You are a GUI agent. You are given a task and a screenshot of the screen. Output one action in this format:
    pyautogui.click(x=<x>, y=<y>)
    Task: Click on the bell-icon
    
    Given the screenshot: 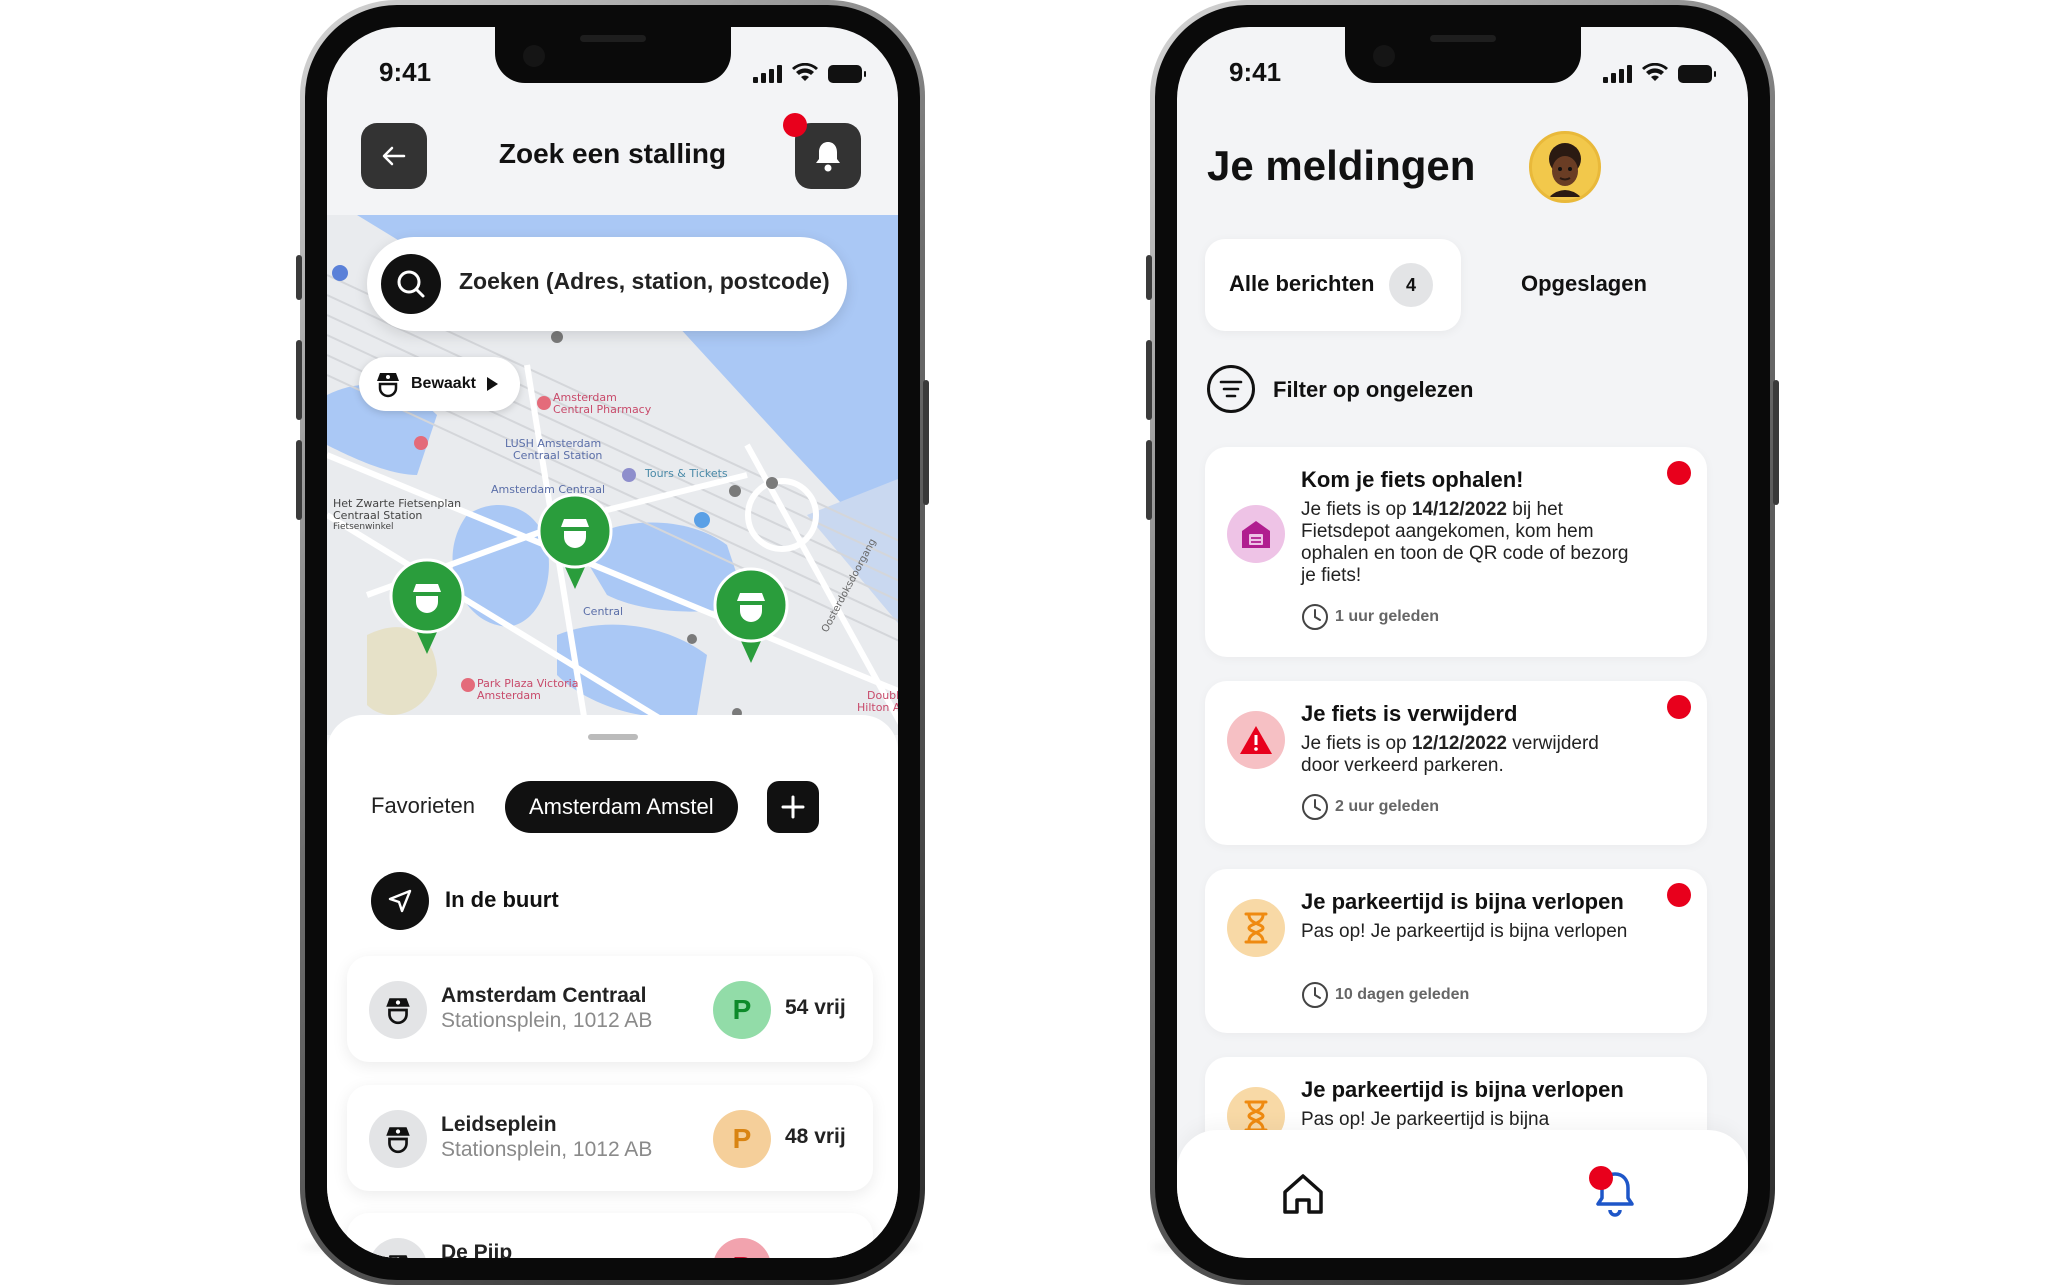 What is the action you would take?
    pyautogui.click(x=828, y=157)
    